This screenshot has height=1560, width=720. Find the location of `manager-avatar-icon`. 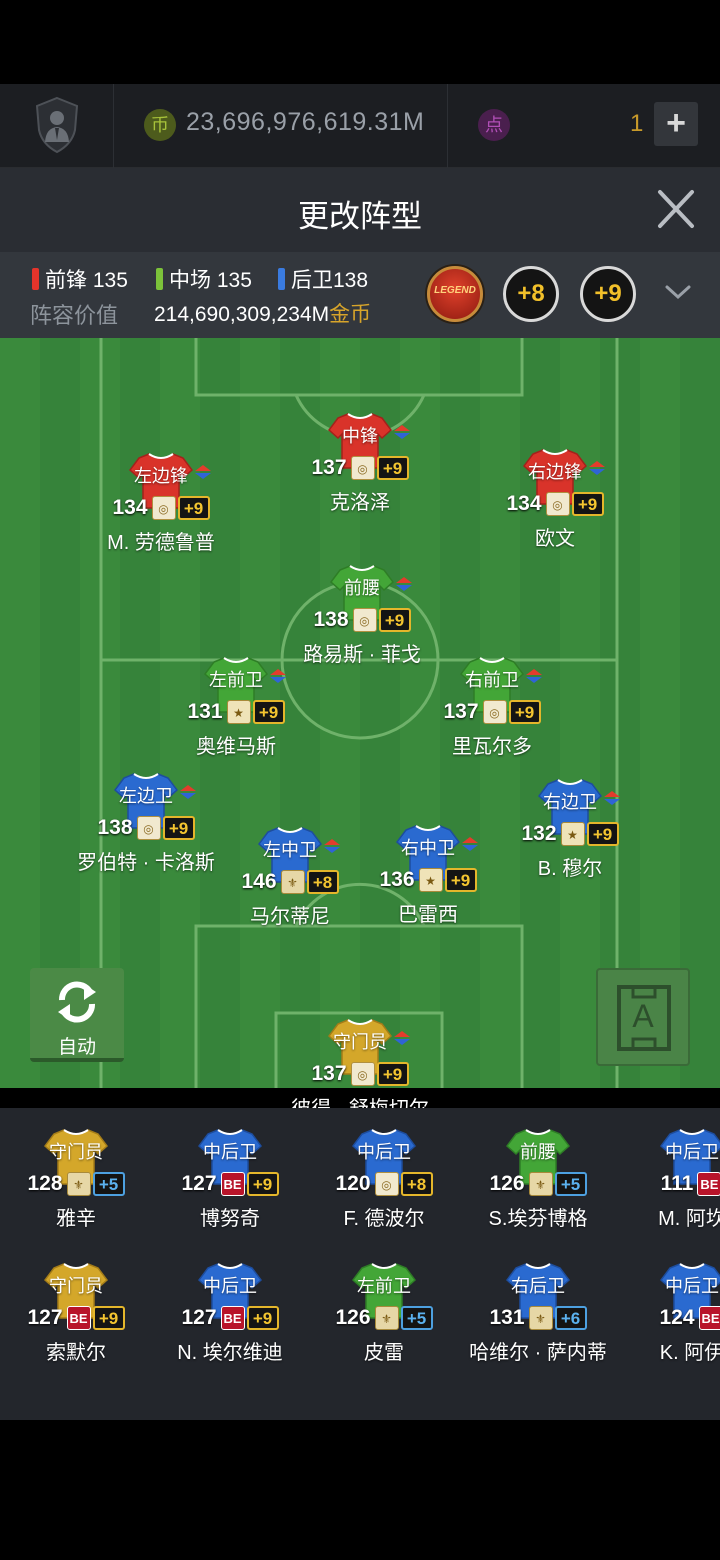

manager-avatar-icon is located at coordinates (57, 125).